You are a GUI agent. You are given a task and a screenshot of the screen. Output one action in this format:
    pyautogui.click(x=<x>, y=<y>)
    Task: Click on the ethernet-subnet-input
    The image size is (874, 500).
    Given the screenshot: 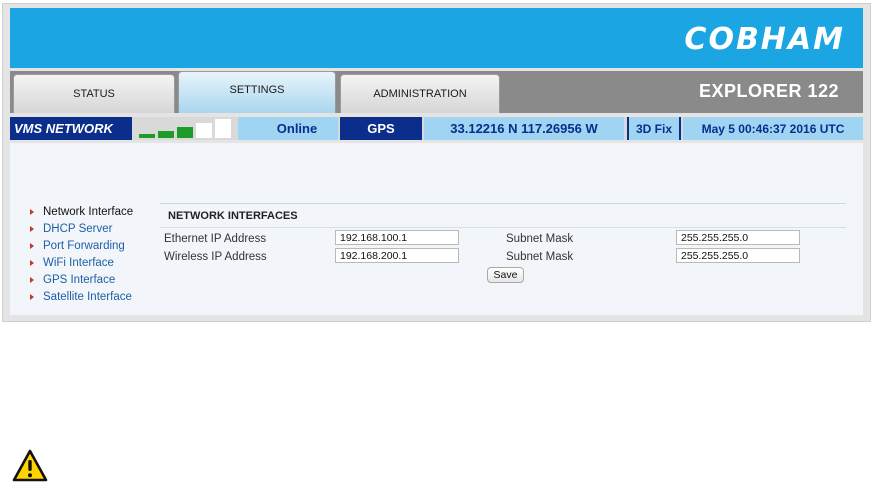 What is the action you would take?
    pyautogui.click(x=738, y=237)
    